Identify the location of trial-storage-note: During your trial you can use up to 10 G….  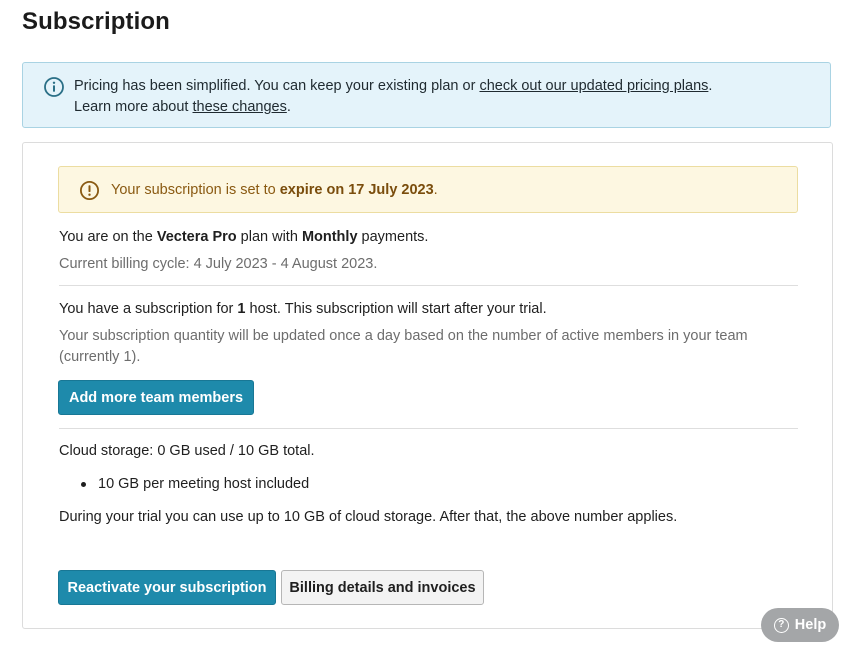
(368, 517).